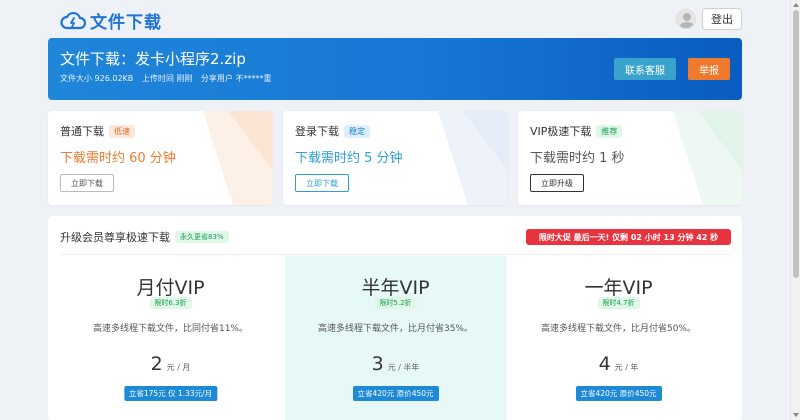 The height and width of the screenshot is (420, 800). What do you see at coordinates (73, 20) in the screenshot?
I see `cloud-download-icon` at bounding box center [73, 20].